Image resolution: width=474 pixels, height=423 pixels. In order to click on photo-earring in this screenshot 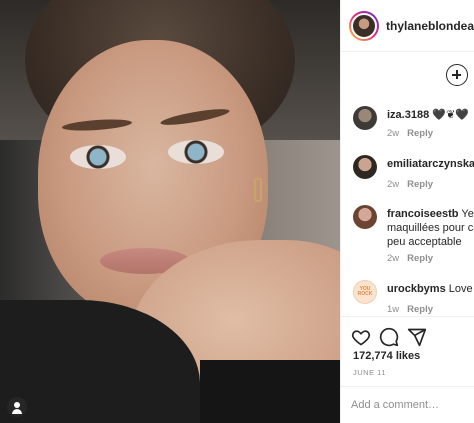, I will do `click(258, 190)`.